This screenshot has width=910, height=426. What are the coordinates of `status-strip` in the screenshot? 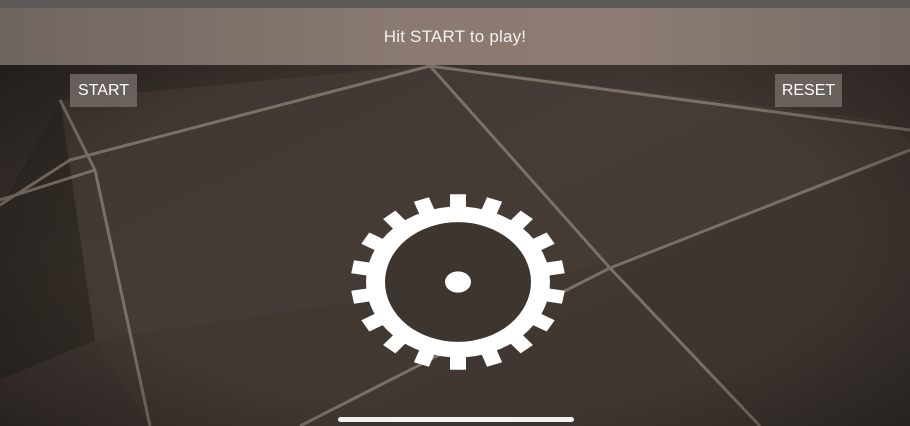 It's located at (455, 4).